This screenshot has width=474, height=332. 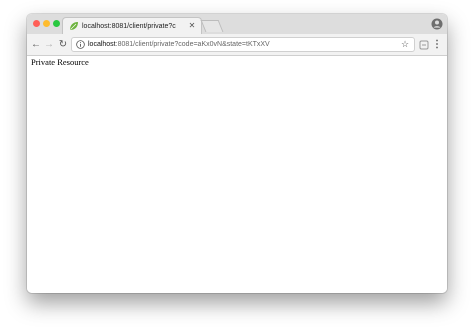 I want to click on url-host: localhost, so click(x=102, y=44).